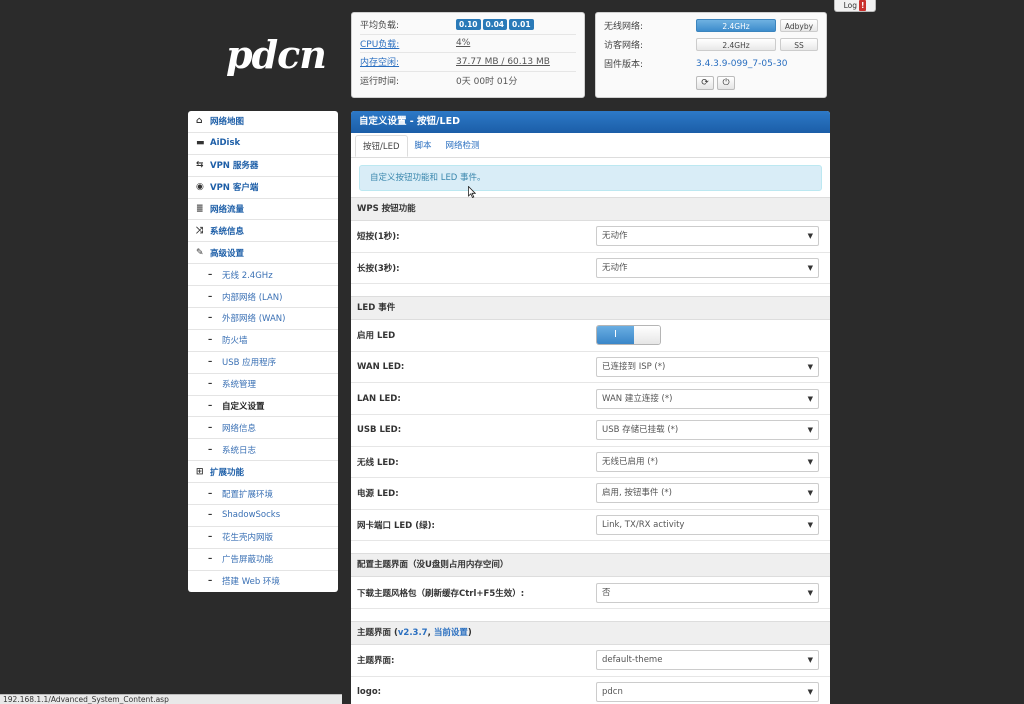 Image resolution: width=1024 pixels, height=704 pixels. I want to click on sidebar-subitem-advanced-3: – 外部网络 (WAN), so click(263, 319).